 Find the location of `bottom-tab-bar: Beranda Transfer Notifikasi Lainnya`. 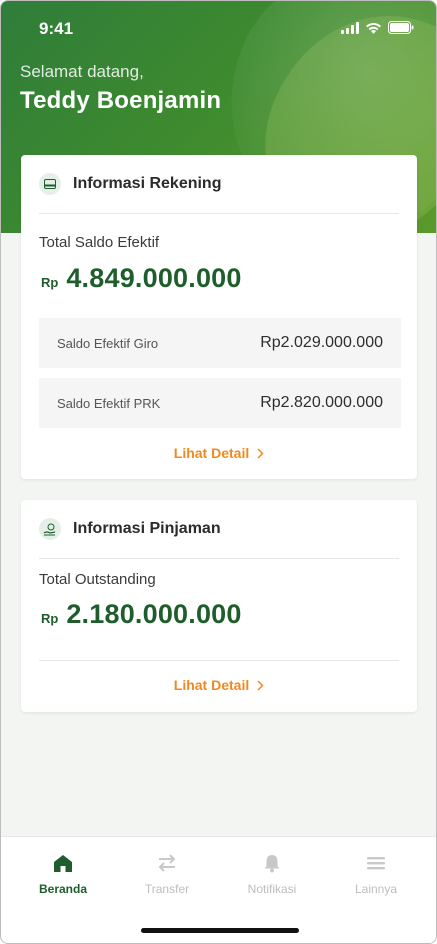

bottom-tab-bar: Beranda Transfer Notifikasi Lainnya is located at coordinates (218, 889).